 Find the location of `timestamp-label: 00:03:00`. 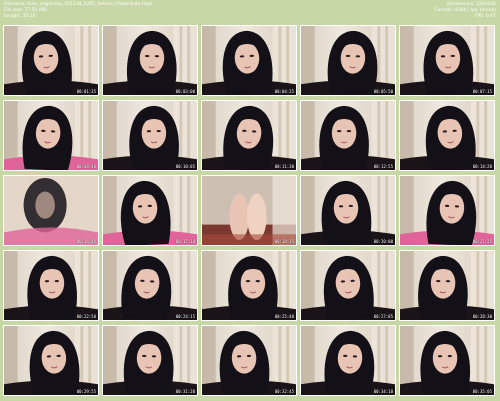

timestamp-label: 00:03:00 is located at coordinates (185, 91).